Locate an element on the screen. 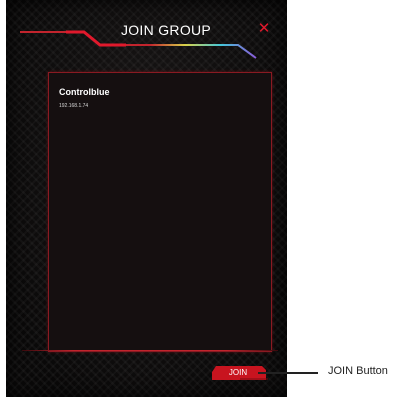 The height and width of the screenshot is (403, 413). panel-divider is located at coordinates (150, 350).